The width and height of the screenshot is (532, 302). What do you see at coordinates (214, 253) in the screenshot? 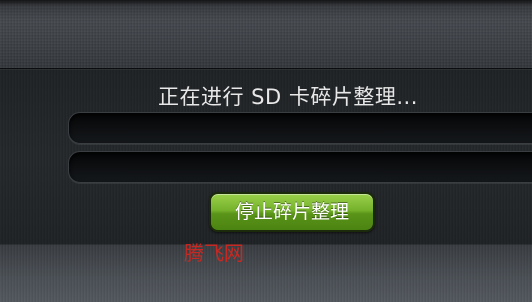
I see `watermark-text: 腾飞网` at bounding box center [214, 253].